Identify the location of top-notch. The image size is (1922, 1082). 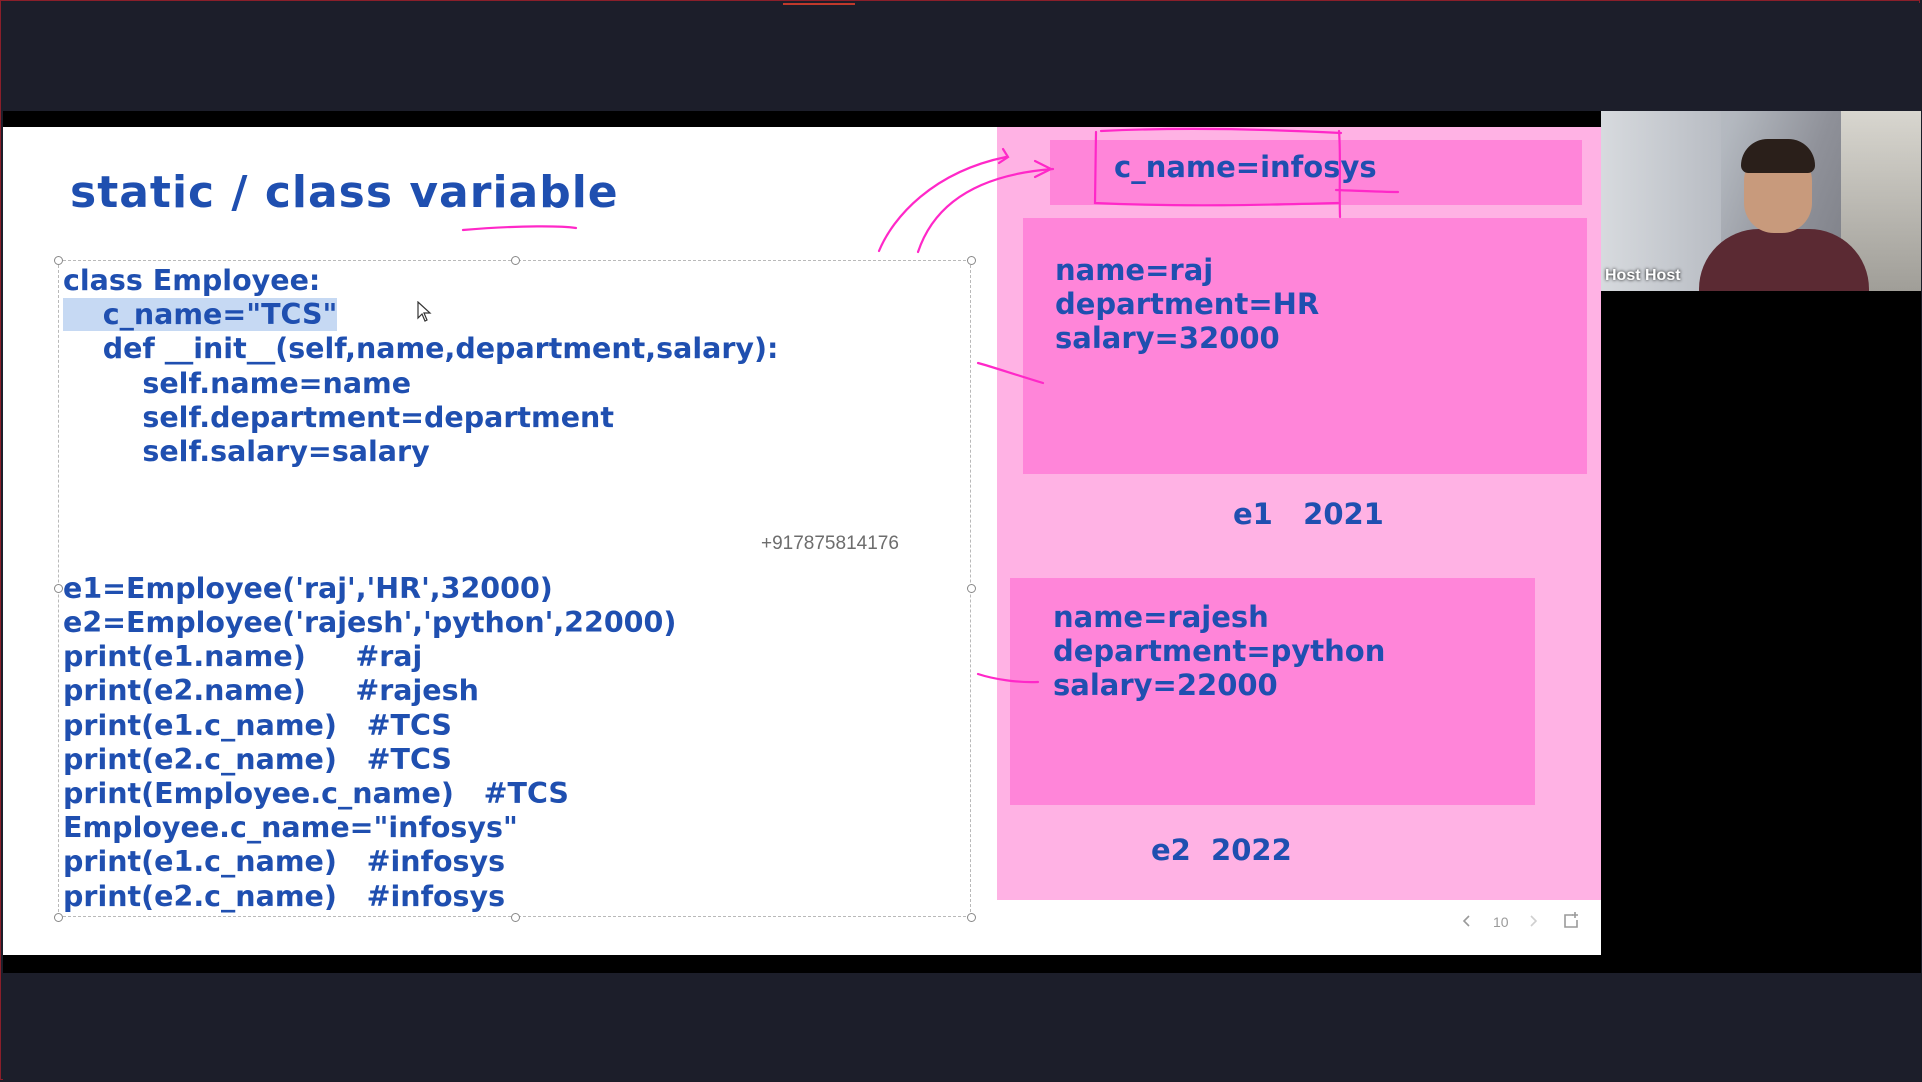
(819, 4).